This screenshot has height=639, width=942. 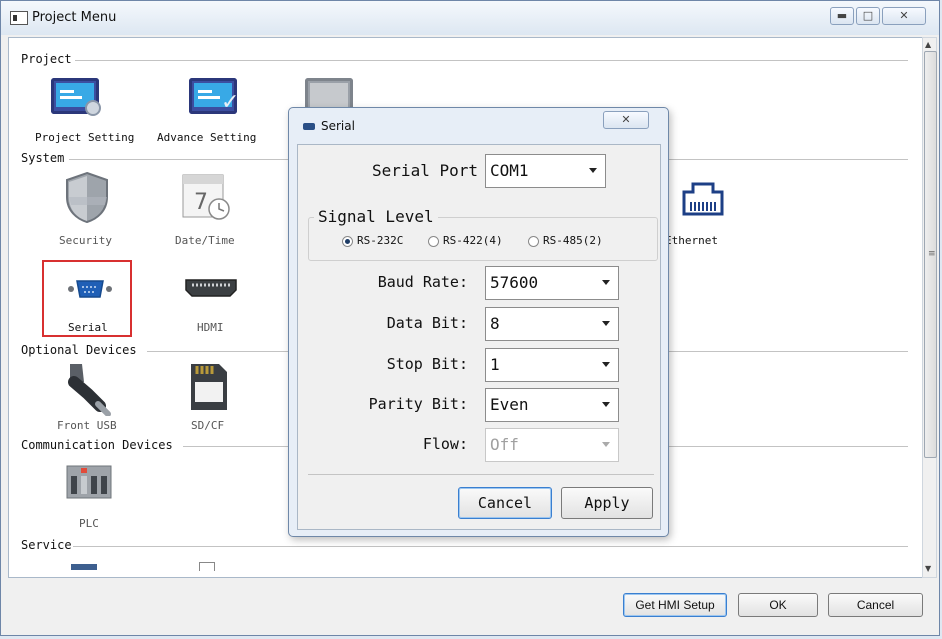 I want to click on flow-value: Off, so click(x=504, y=444).